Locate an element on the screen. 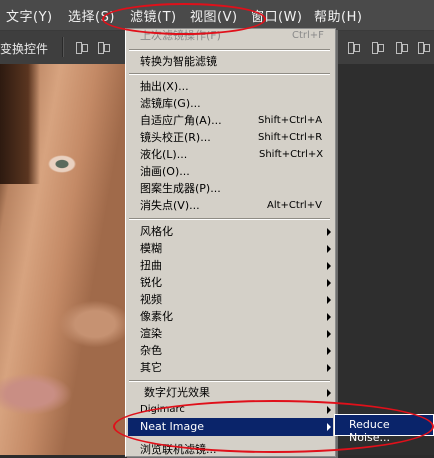  options-divider is located at coordinates (63, 47).